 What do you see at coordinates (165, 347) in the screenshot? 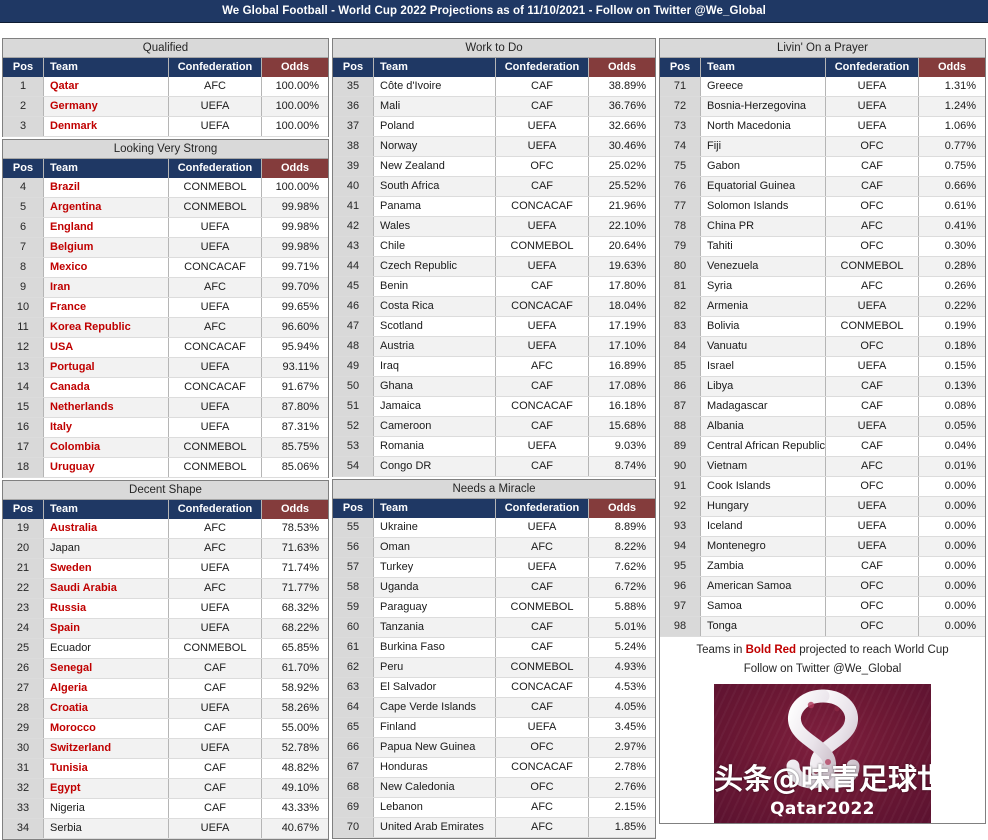
I see `table-row: 12 USA CONCACAF 95.94%` at bounding box center [165, 347].